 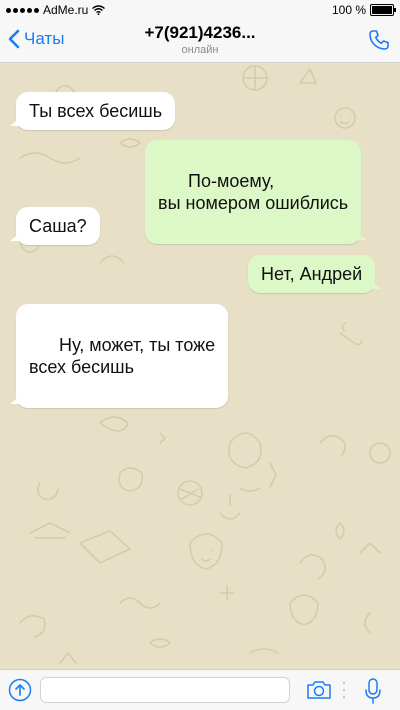 What do you see at coordinates (373, 691) in the screenshot?
I see `microphone-icon` at bounding box center [373, 691].